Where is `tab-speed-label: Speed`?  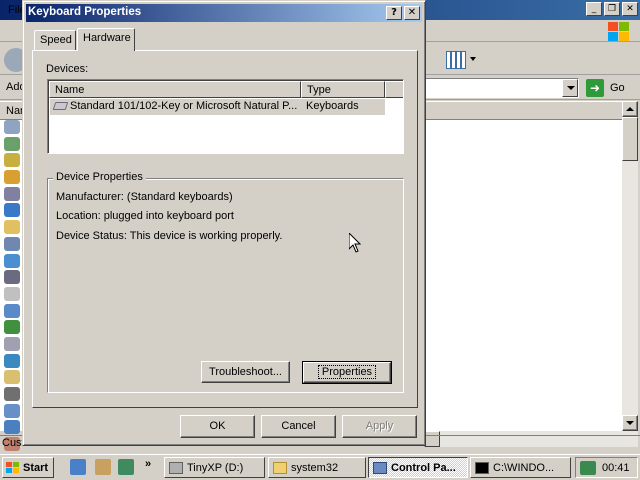 tab-speed-label: Speed is located at coordinates (56, 40).